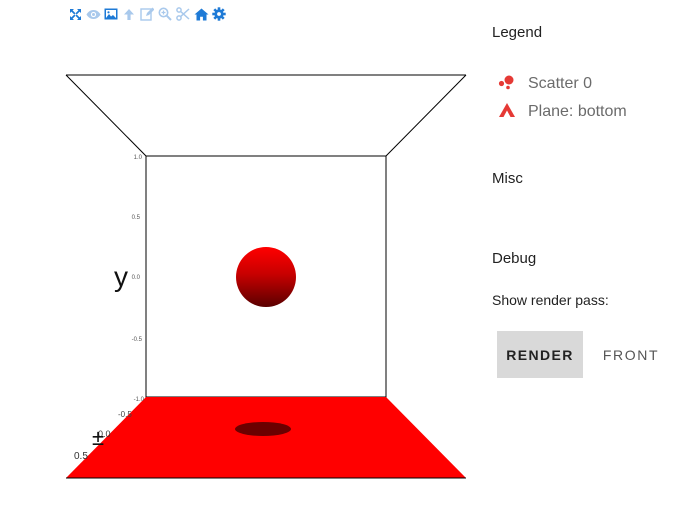  Describe the element at coordinates (137, 340) in the screenshot. I see `y-tick-label: -0.5` at that location.